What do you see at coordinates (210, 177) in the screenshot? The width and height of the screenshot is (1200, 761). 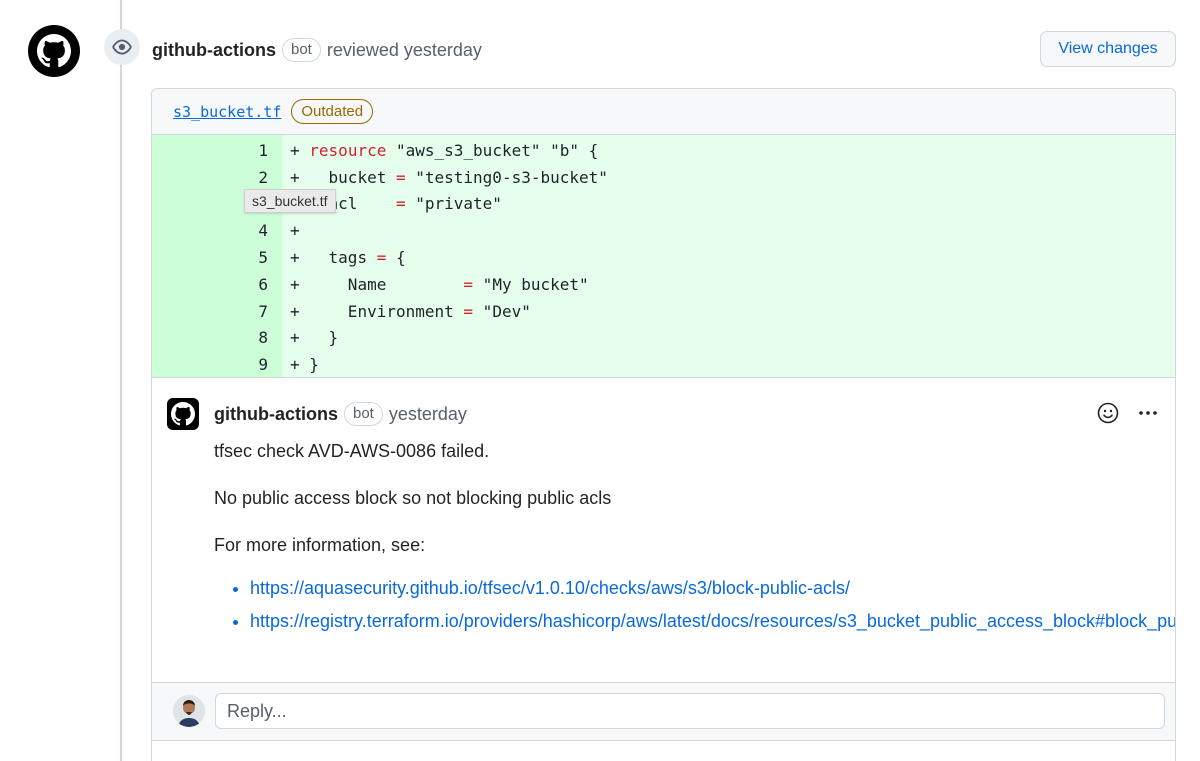 I see `line-number: 2` at bounding box center [210, 177].